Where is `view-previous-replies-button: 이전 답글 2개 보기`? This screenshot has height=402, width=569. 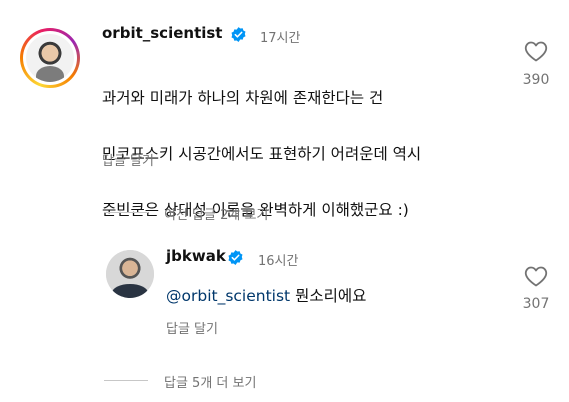 view-previous-replies-button: 이전 답글 2개 보기 is located at coordinates (216, 213).